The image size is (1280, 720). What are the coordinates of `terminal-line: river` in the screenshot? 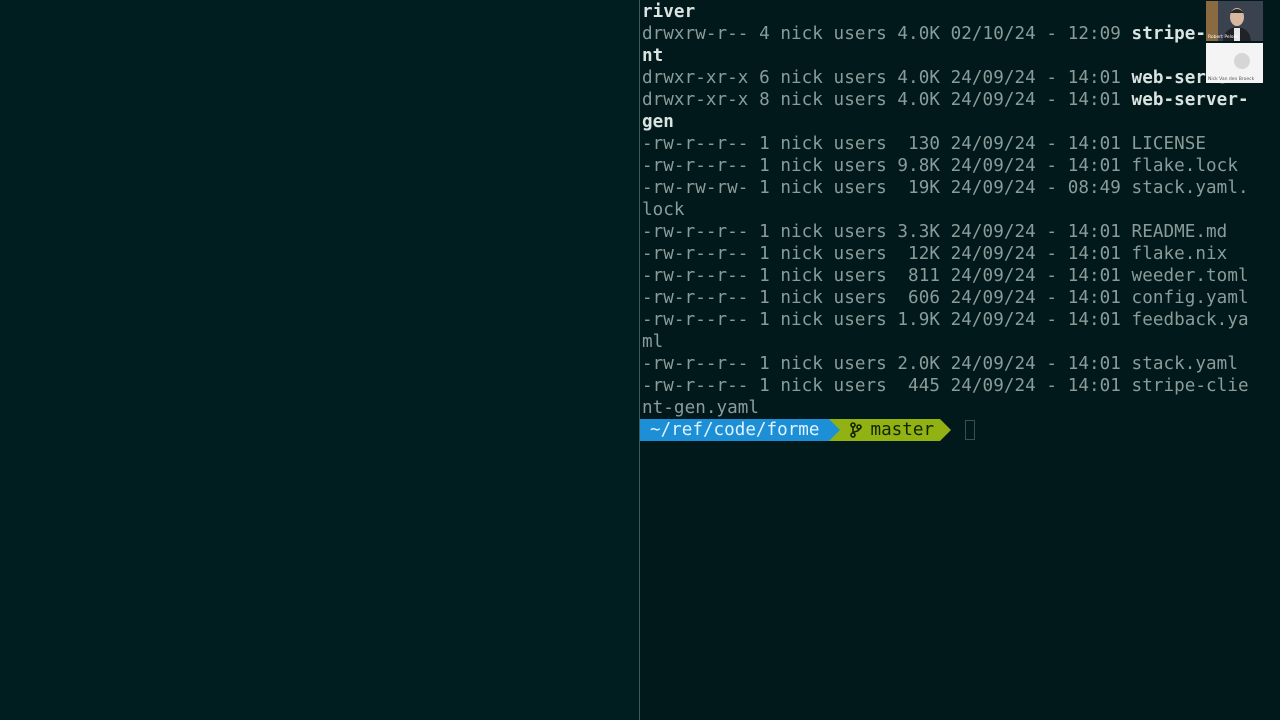 It's located at (945, 12).